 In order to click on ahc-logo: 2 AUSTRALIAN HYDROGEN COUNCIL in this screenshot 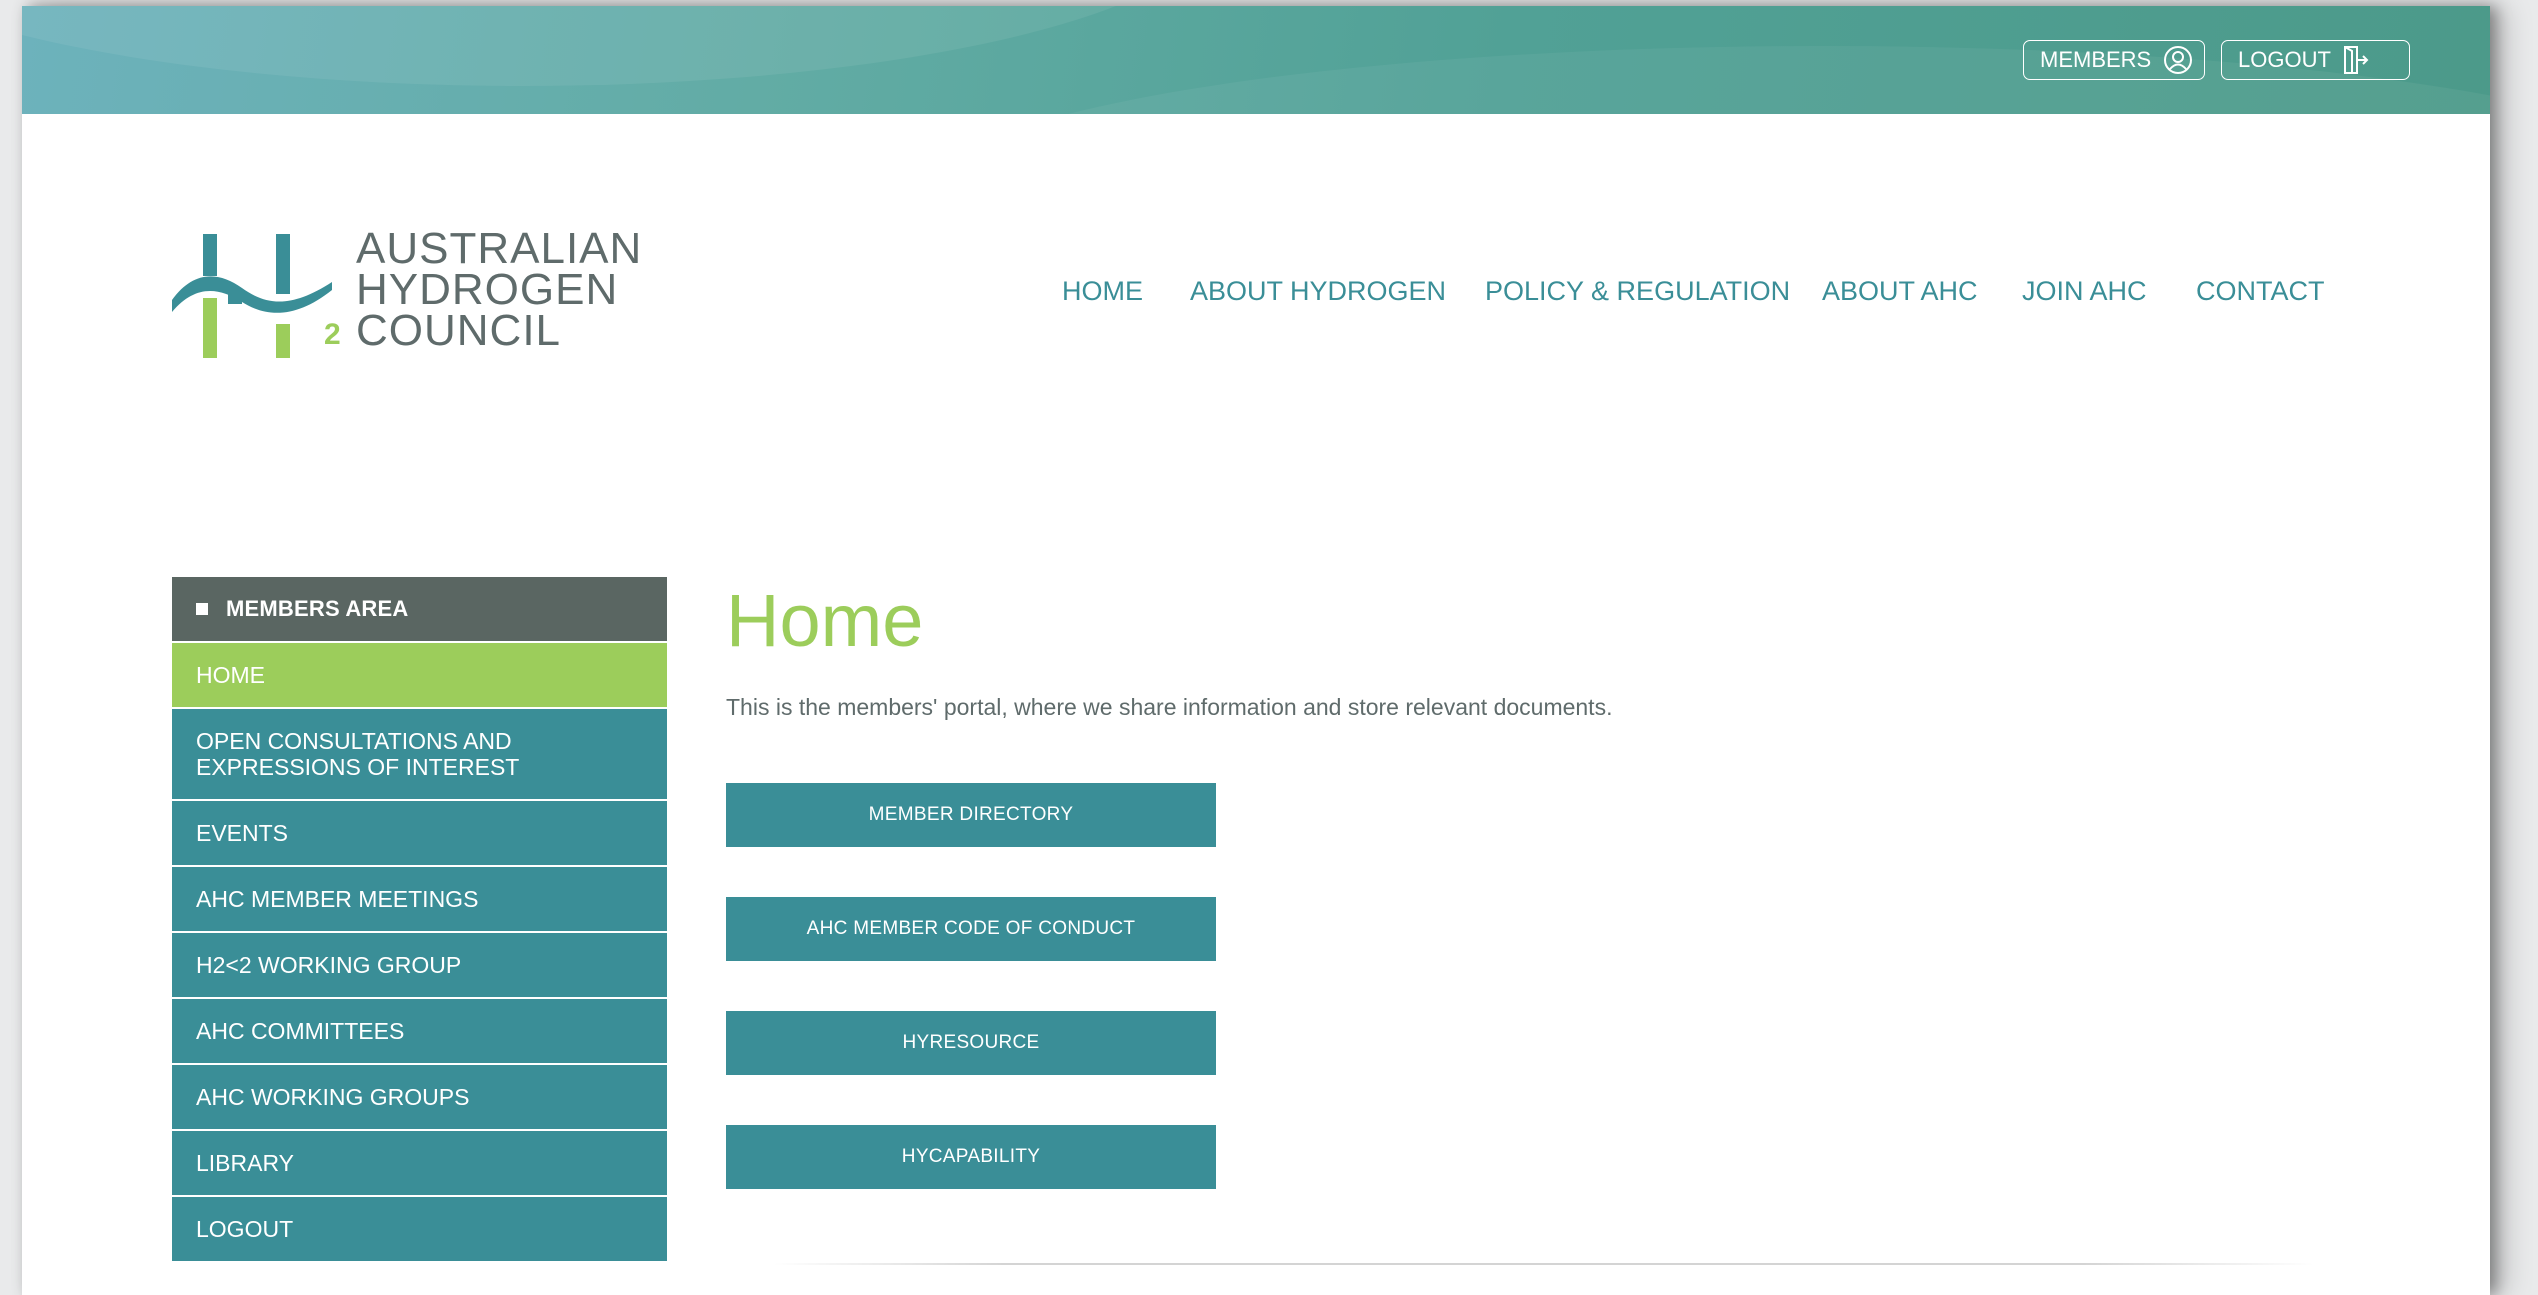, I will do `click(432, 292)`.